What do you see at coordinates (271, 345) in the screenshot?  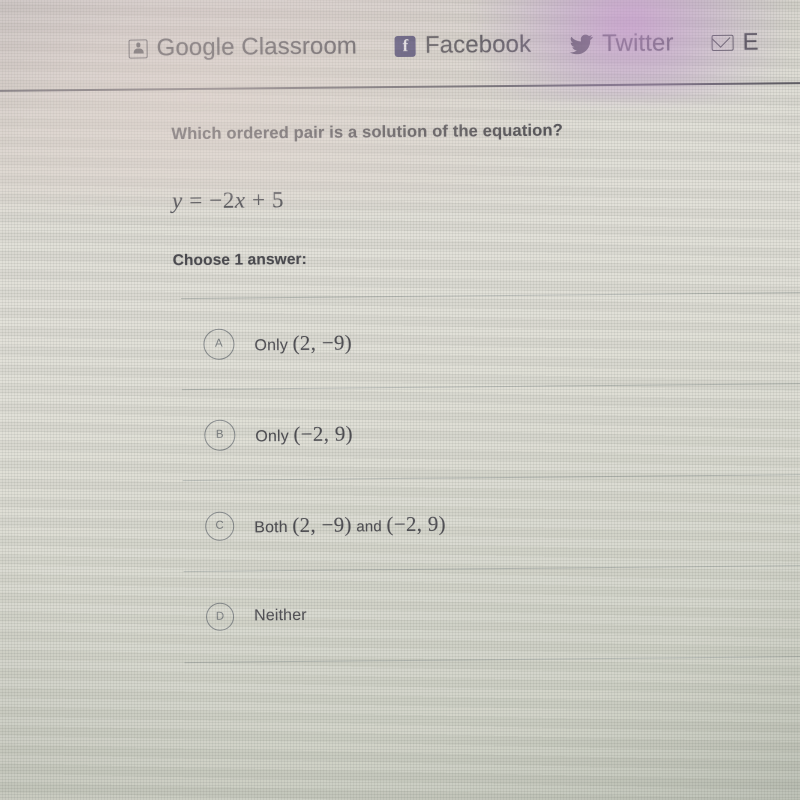 I see `option-a-prefix: Only` at bounding box center [271, 345].